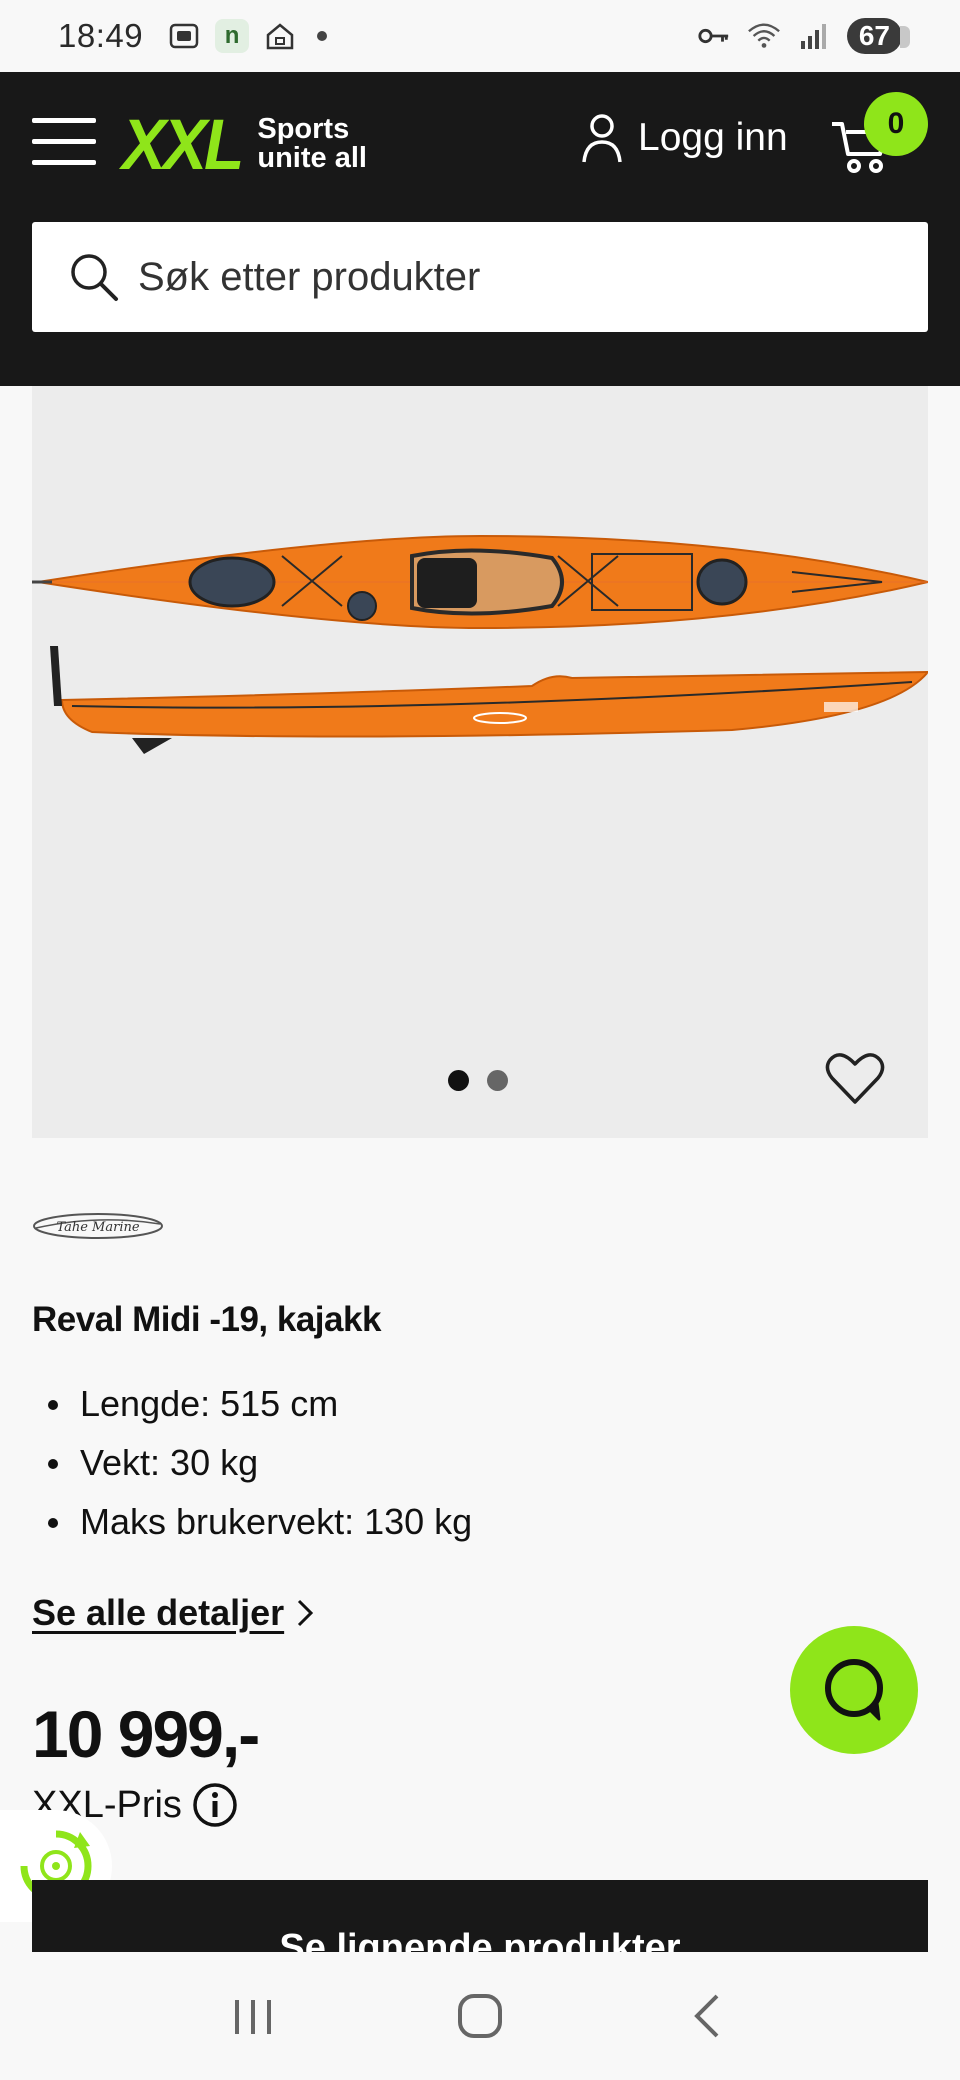 The image size is (960, 2080). I want to click on user-icon, so click(602, 138).